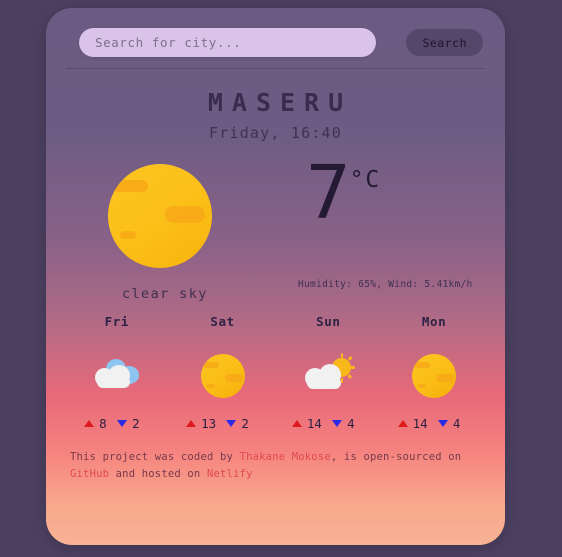  I want to click on forecast-day-card: Sun 14 4, so click(329, 372).